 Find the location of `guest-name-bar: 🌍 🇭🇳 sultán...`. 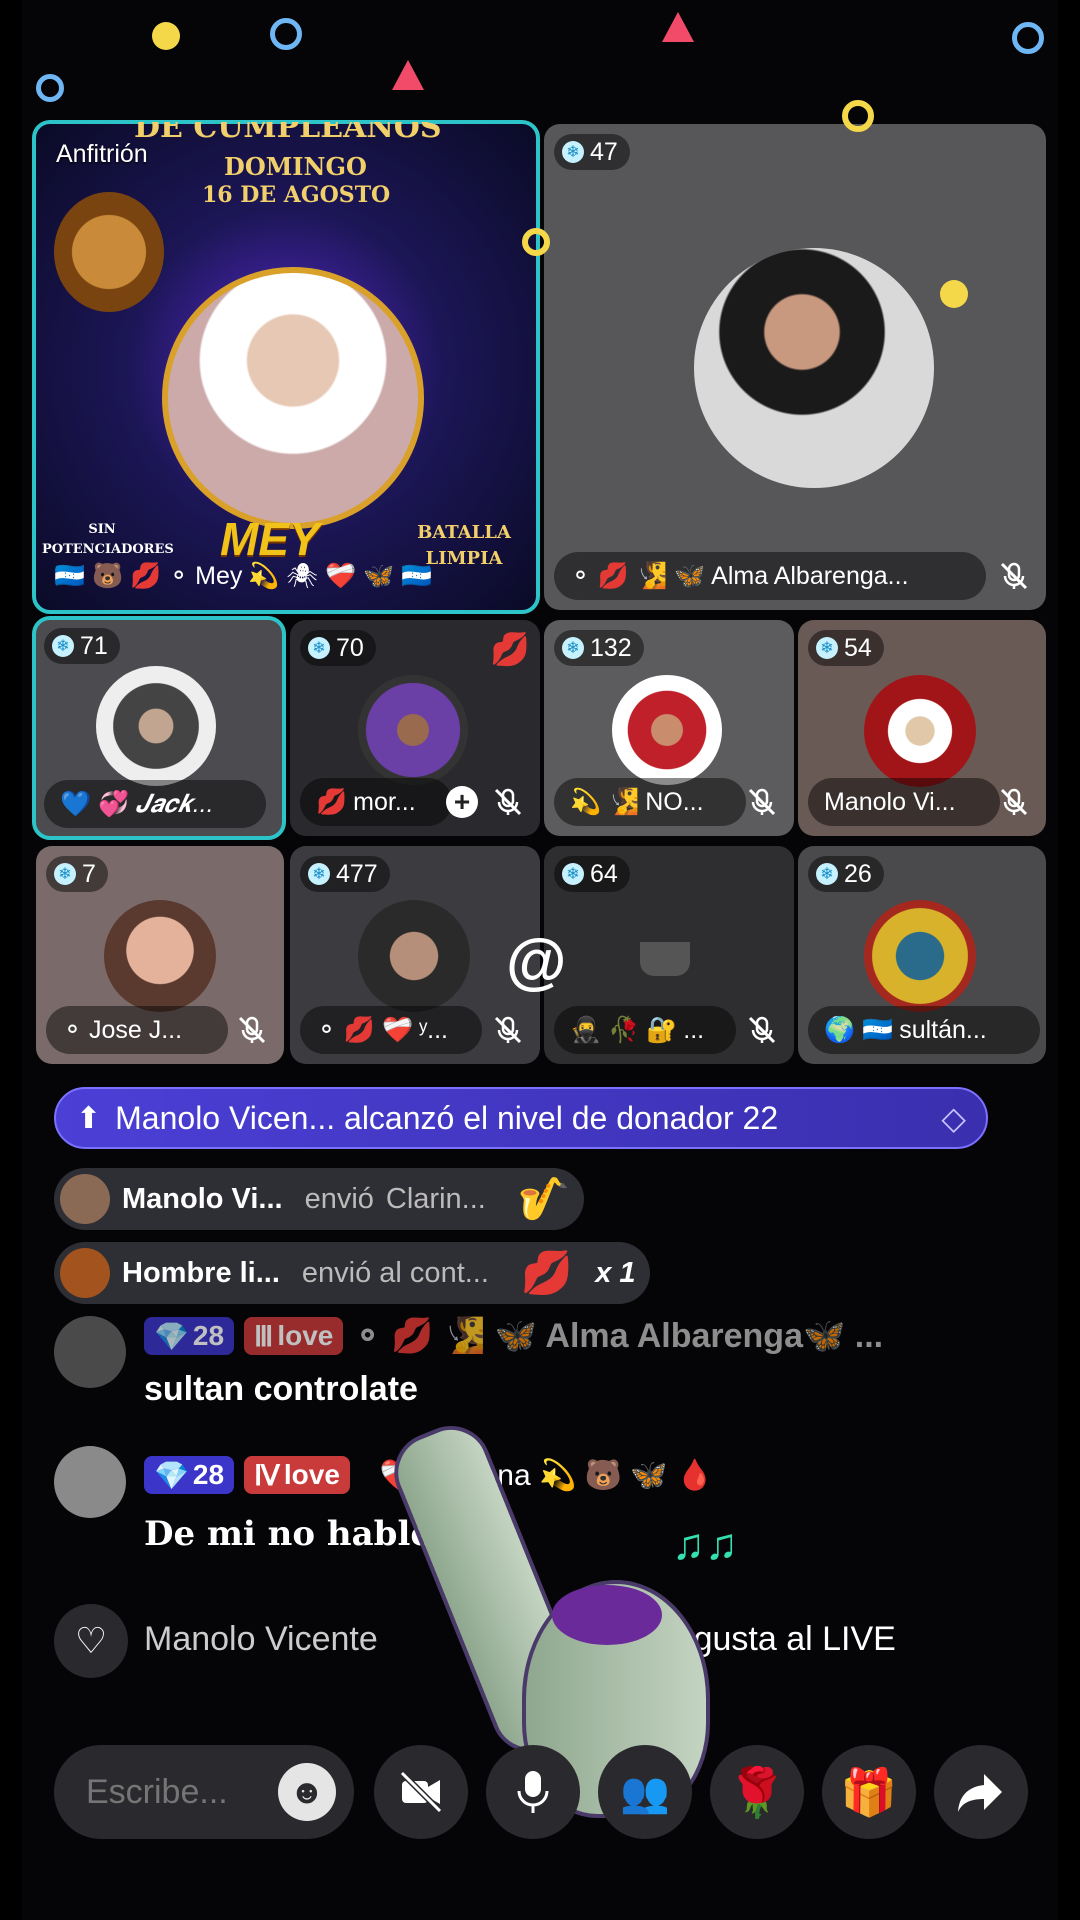

guest-name-bar: 🌍 🇭🇳 sultán... is located at coordinates (924, 1030).